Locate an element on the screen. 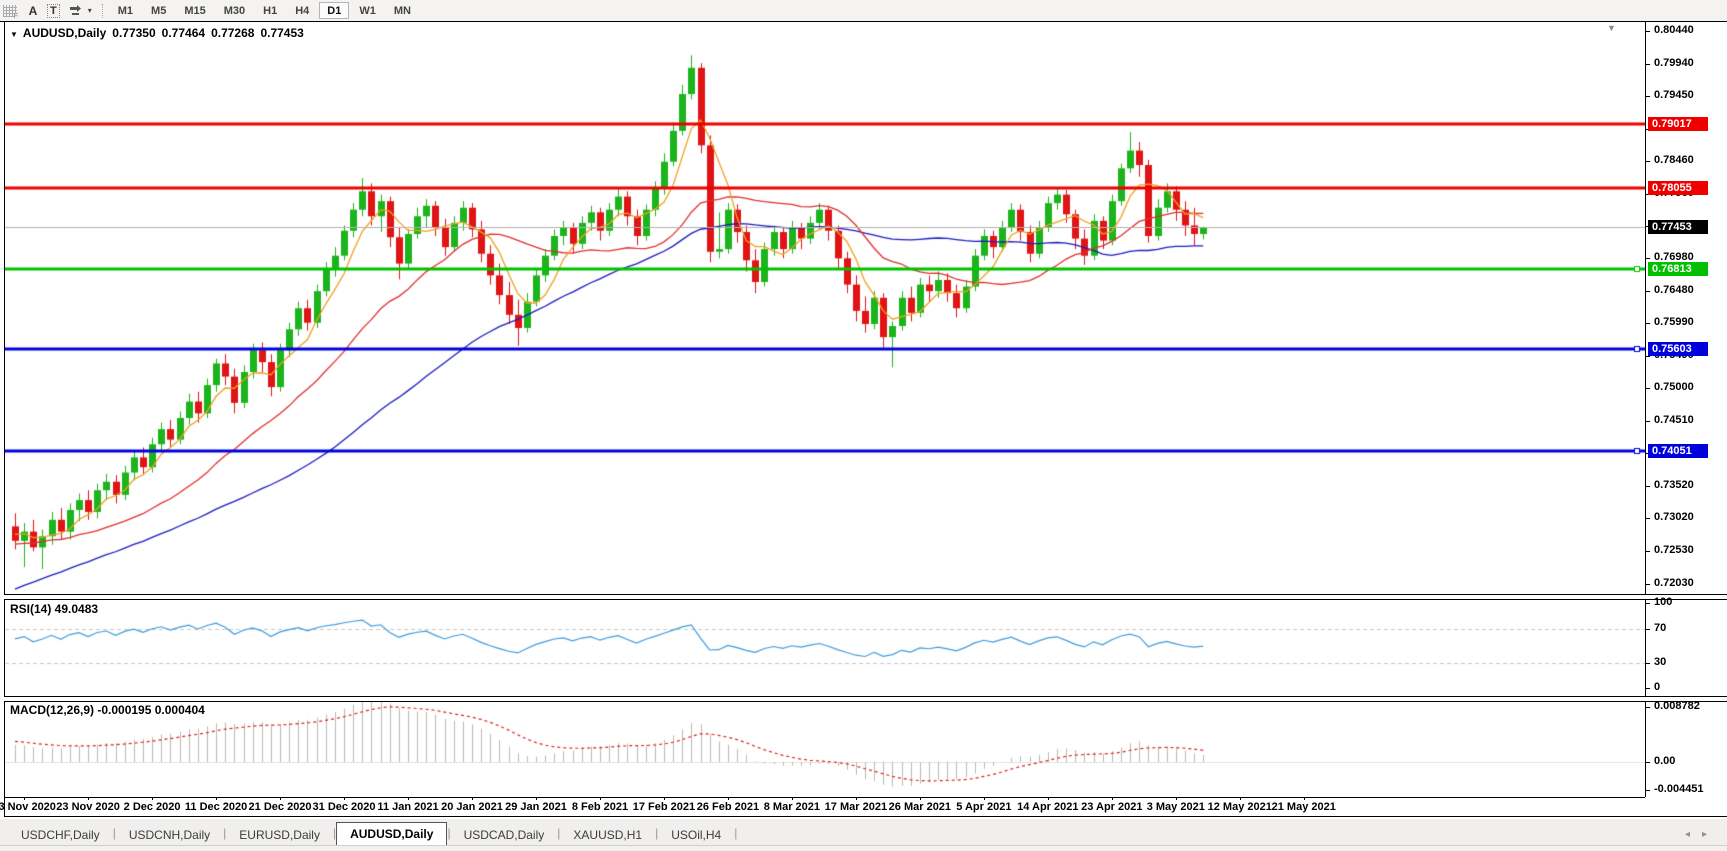  date-label: 31 Dec 2020 is located at coordinates (344, 807).